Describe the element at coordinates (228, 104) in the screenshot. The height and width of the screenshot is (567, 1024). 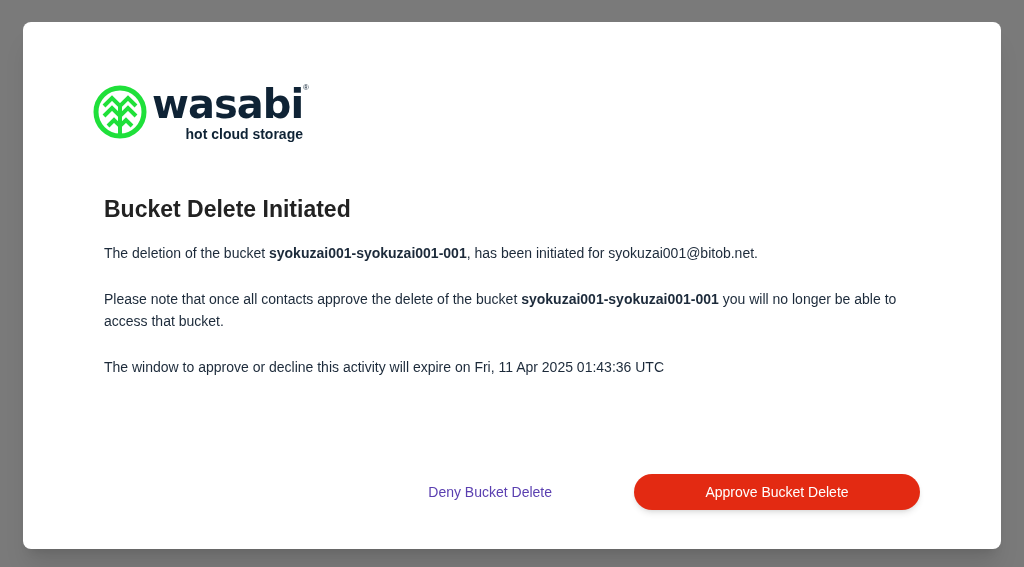
I see `logo-wordmark: wasabi` at that location.